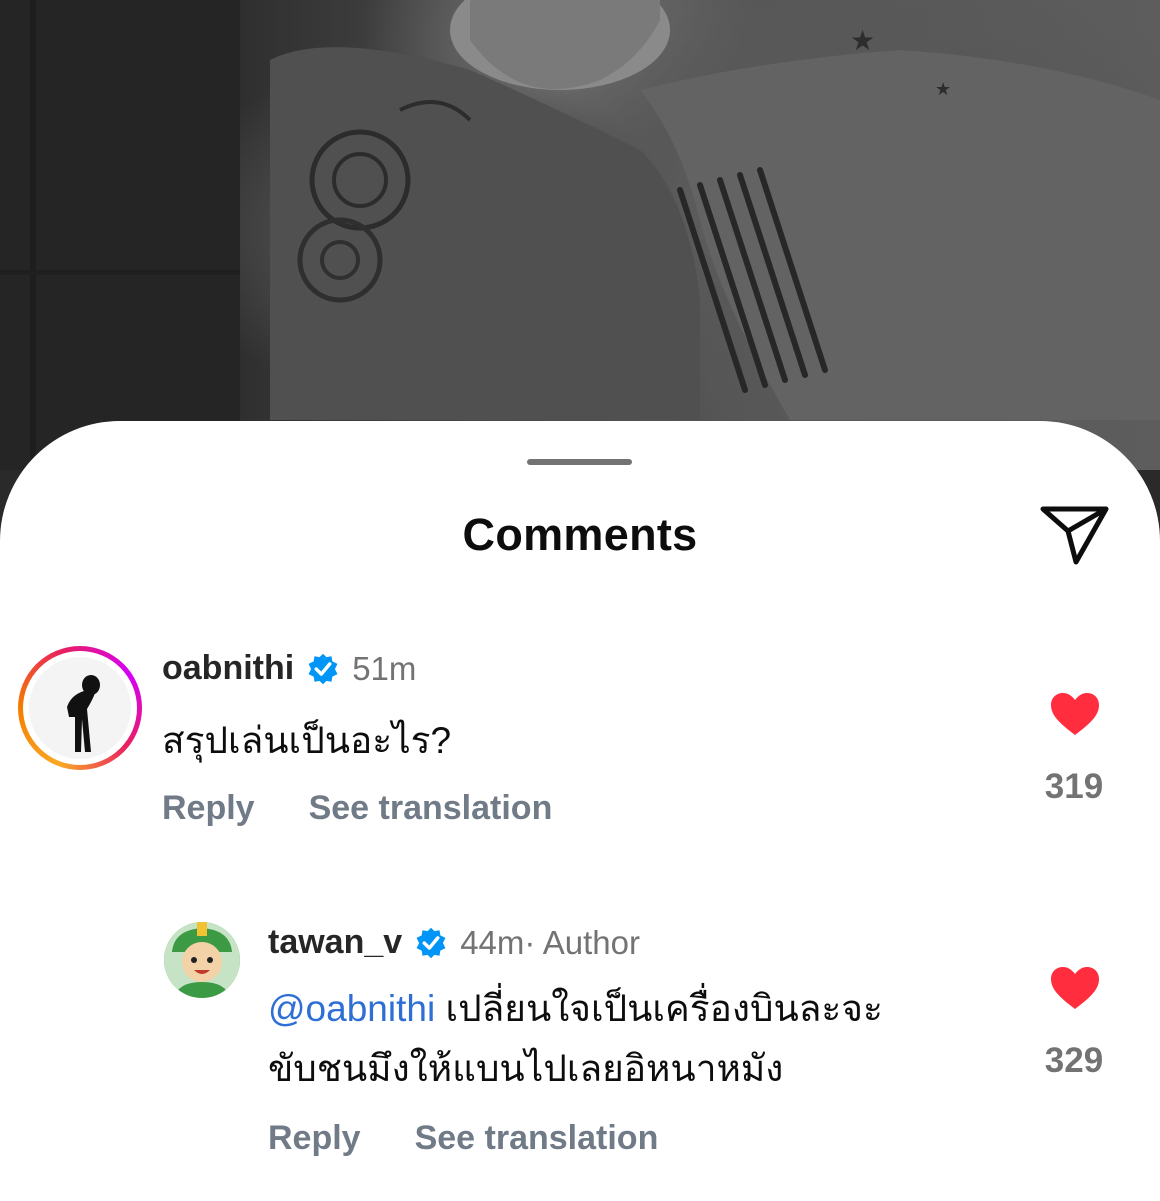  What do you see at coordinates (492, 942) in the screenshot?
I see `comment-timestamp: 44m` at bounding box center [492, 942].